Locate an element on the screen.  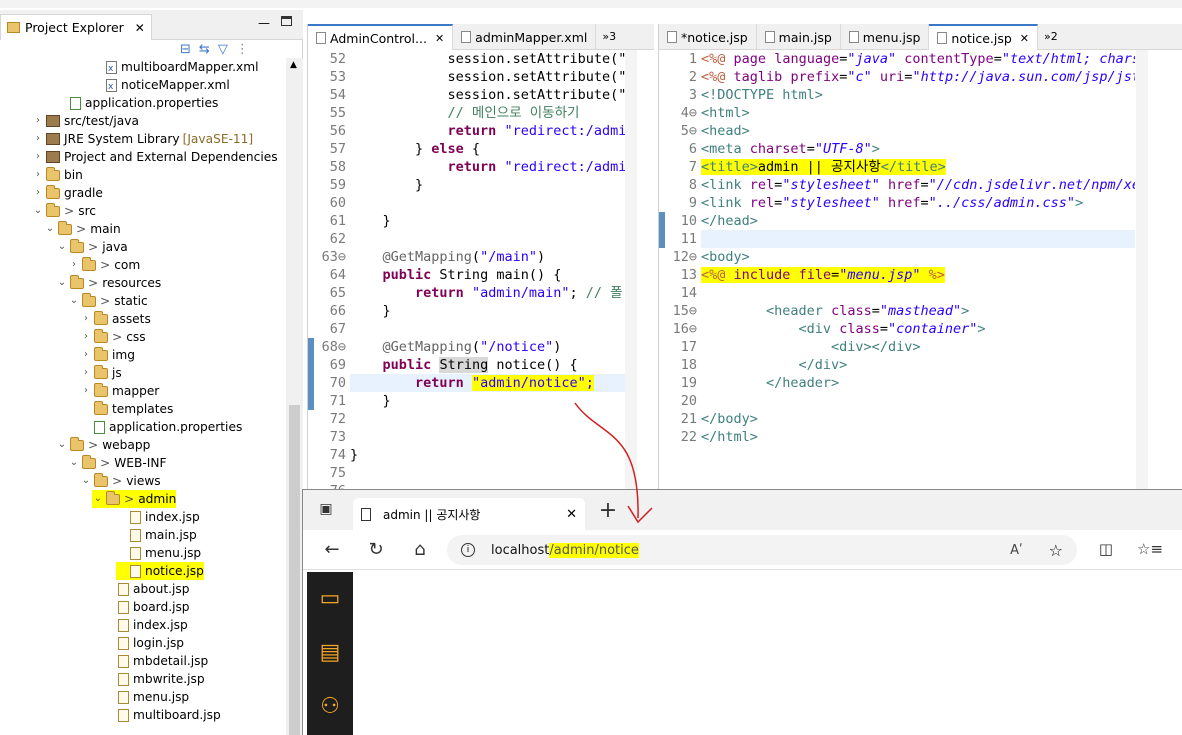
tree-item: › js is located at coordinates (101, 373).